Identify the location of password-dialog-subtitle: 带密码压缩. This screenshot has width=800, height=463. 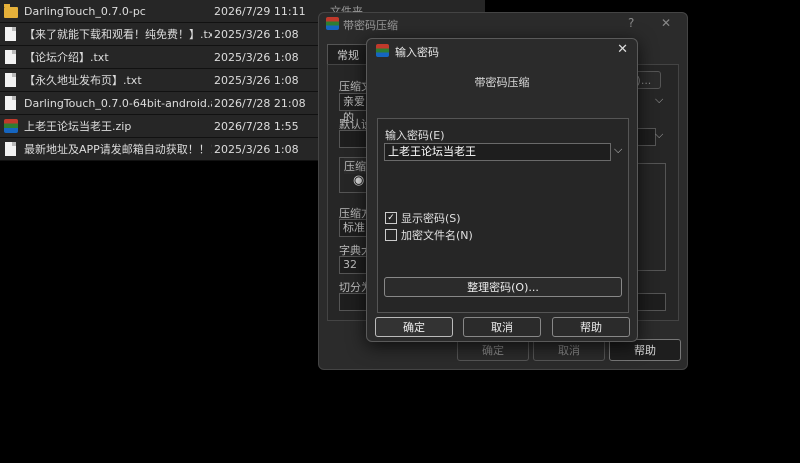
(502, 82).